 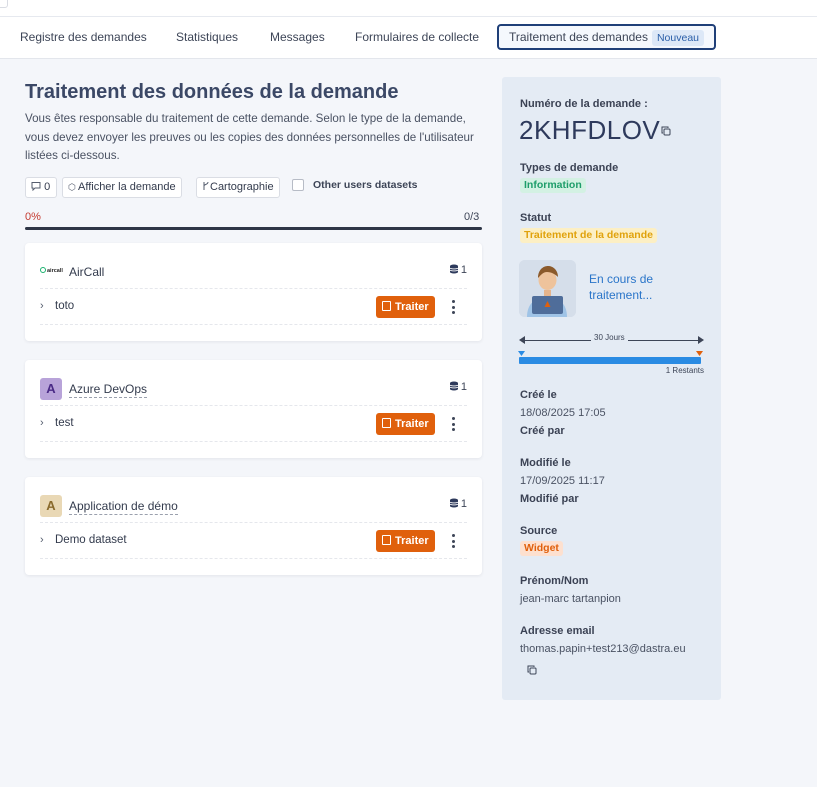 What do you see at coordinates (253, 507) in the screenshot?
I see `app-card-header: A Application de démo 1` at bounding box center [253, 507].